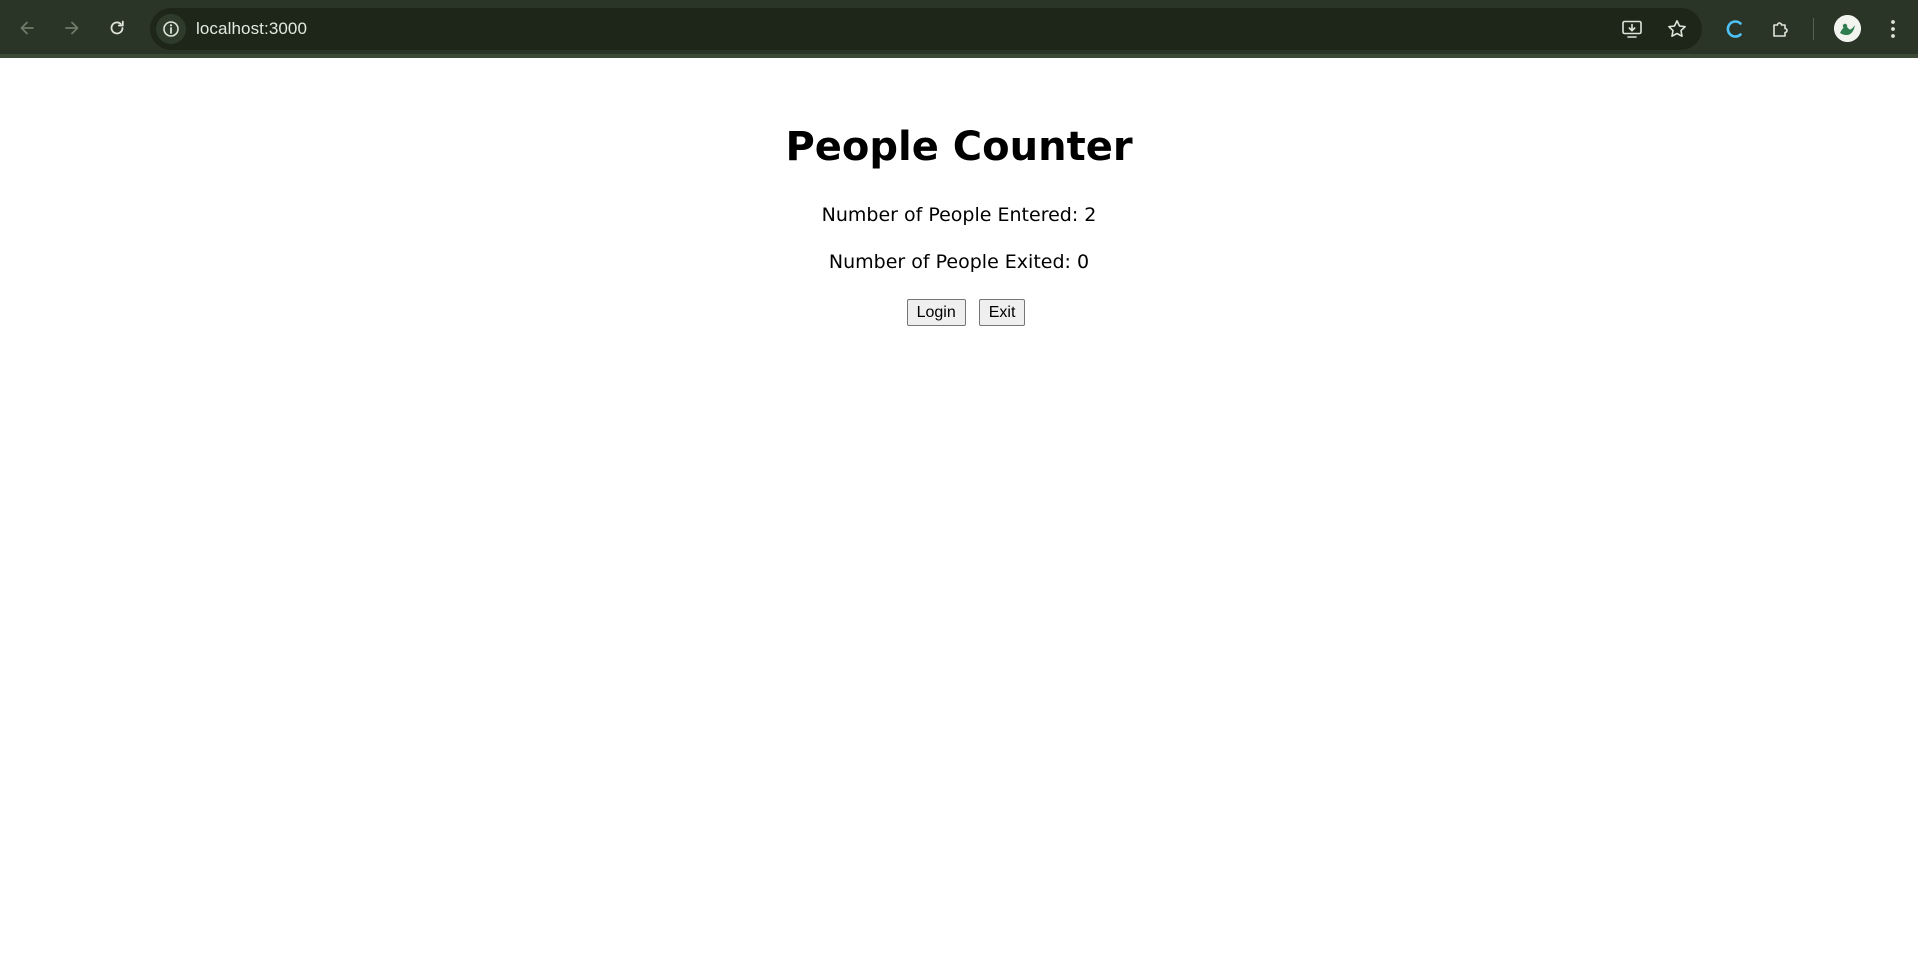 Image resolution: width=1918 pixels, height=965 pixels. I want to click on exit-button: Exit, so click(1002, 312).